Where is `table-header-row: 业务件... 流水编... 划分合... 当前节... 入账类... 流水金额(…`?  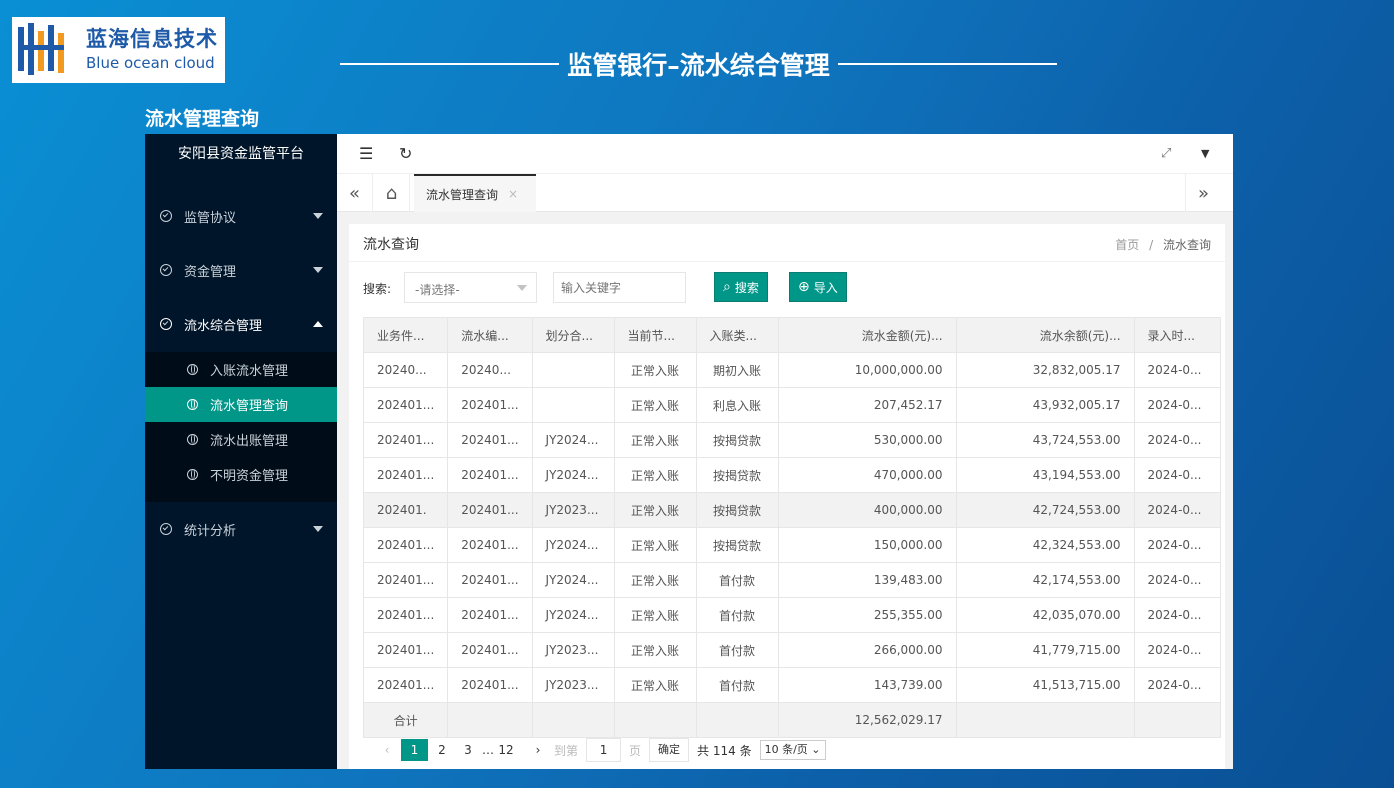 table-header-row: 业务件... 流水编... 划分合... 当前节... 入账类... 流水金额(… is located at coordinates (791, 335).